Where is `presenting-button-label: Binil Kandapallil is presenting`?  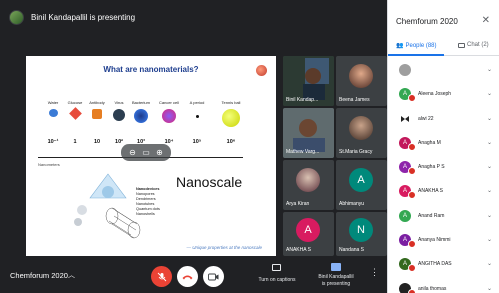 presenting-button-label: Binil Kandapallil is presenting is located at coordinates (336, 281).